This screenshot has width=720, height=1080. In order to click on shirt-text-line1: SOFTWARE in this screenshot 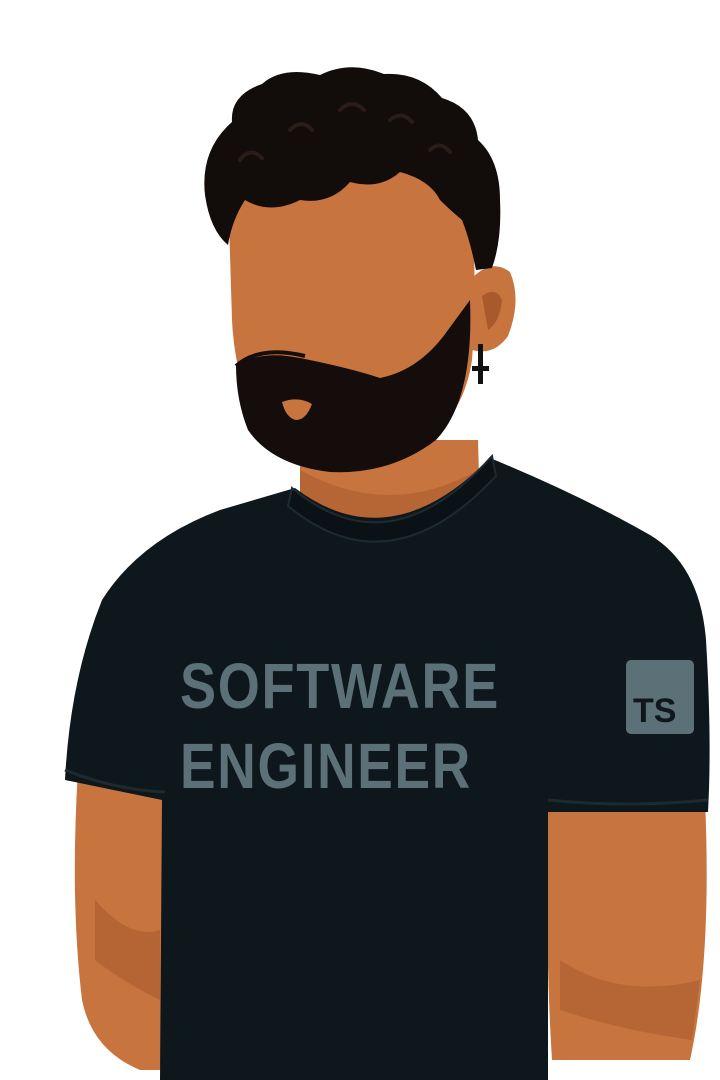, I will do `click(340, 686)`.